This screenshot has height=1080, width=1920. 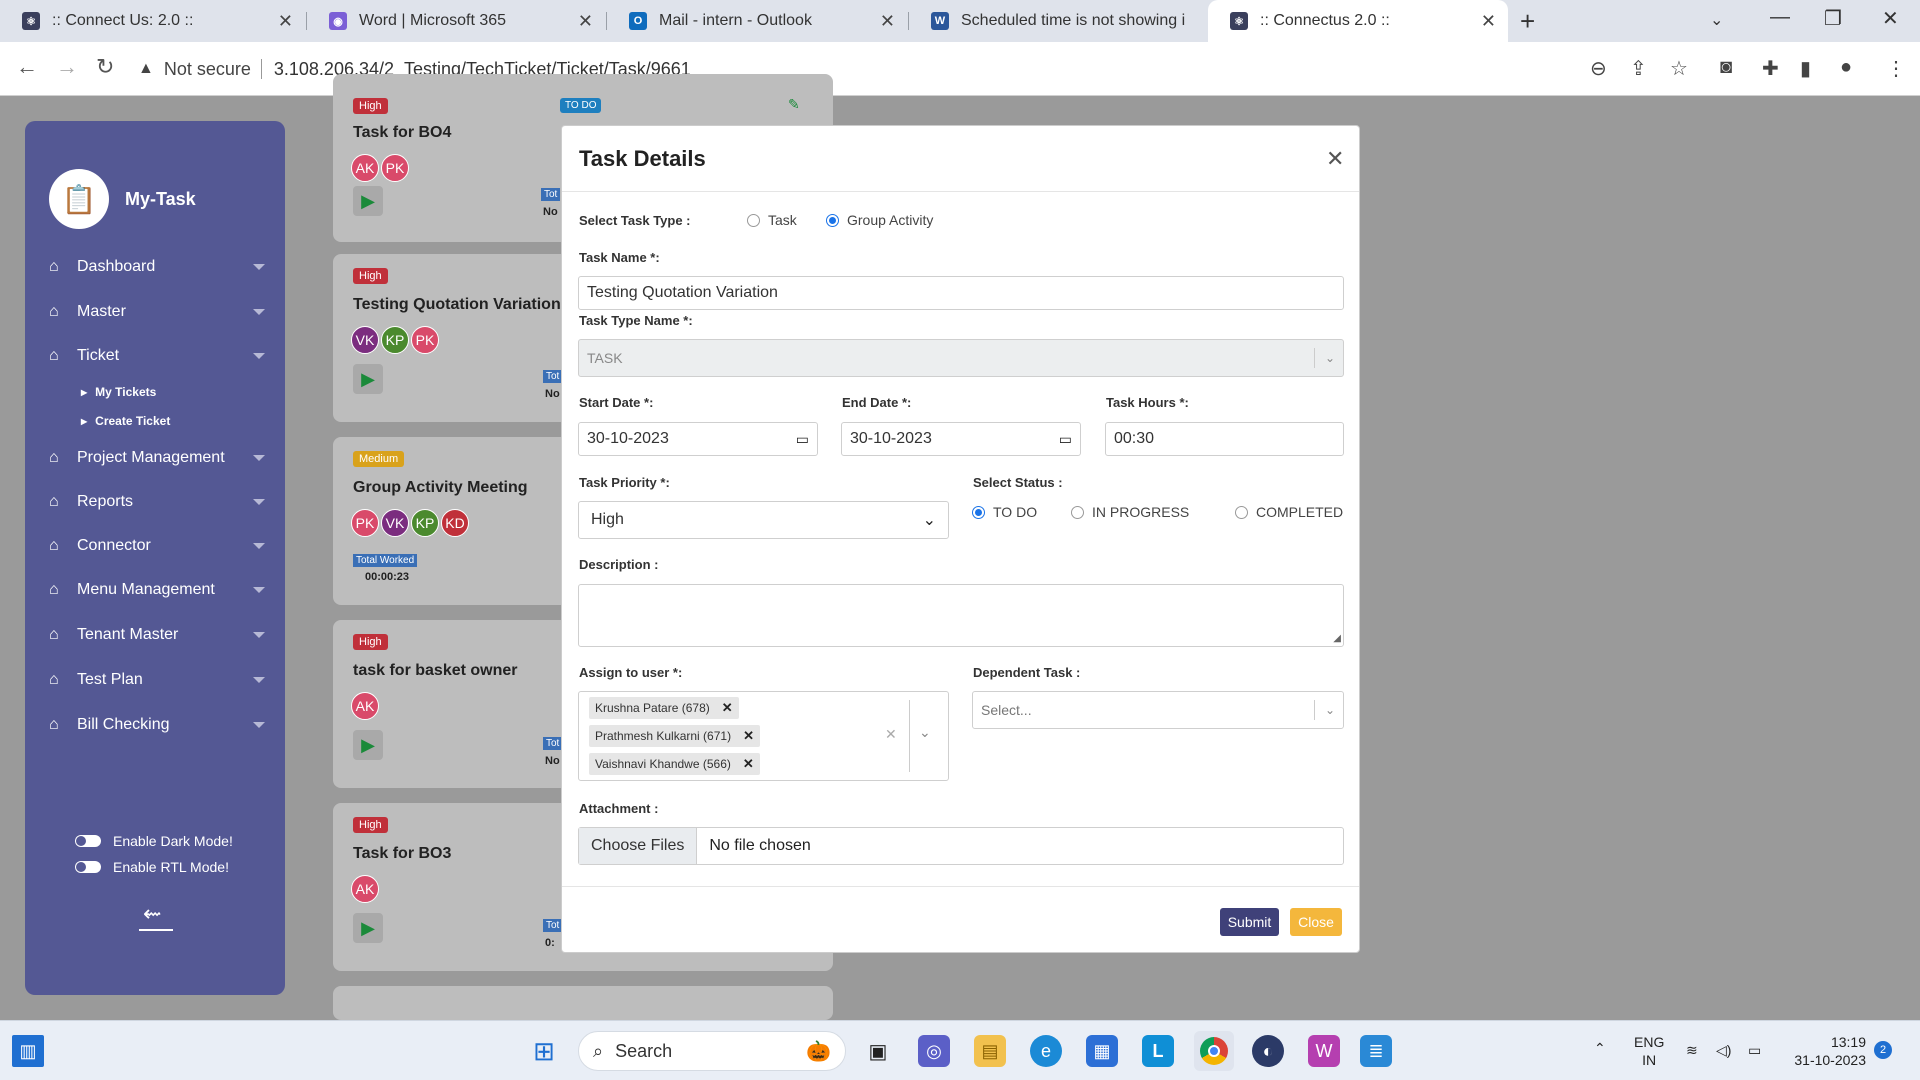 I want to click on task-hours-input: 00:30, so click(x=1224, y=439).